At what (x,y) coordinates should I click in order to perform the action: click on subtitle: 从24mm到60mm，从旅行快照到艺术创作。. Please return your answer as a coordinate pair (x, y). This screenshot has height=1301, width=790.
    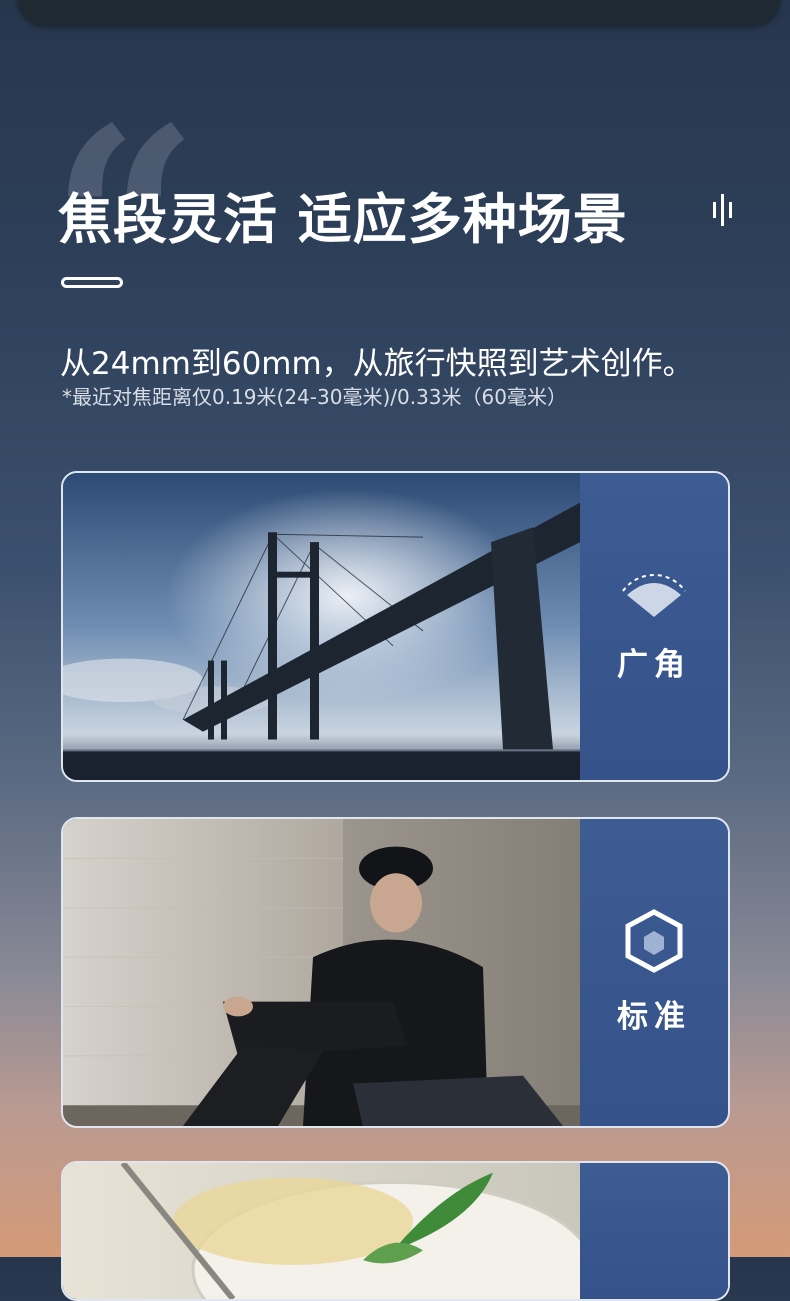
    Looking at the image, I should click on (377, 364).